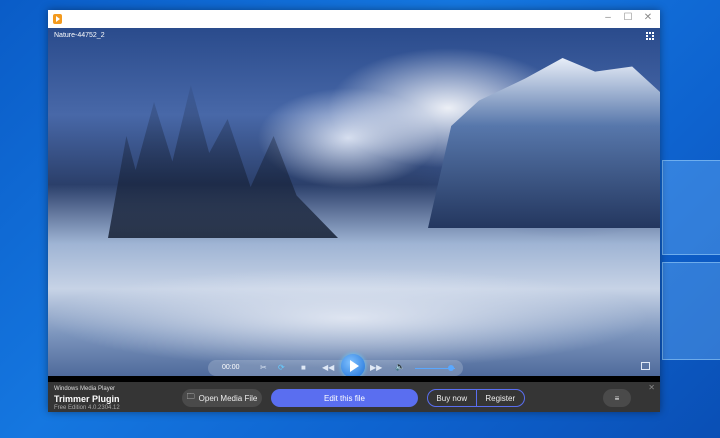 This screenshot has height=438, width=720. Describe the element at coordinates (376, 367) in the screenshot. I see `forward-button: ▶▶` at that location.